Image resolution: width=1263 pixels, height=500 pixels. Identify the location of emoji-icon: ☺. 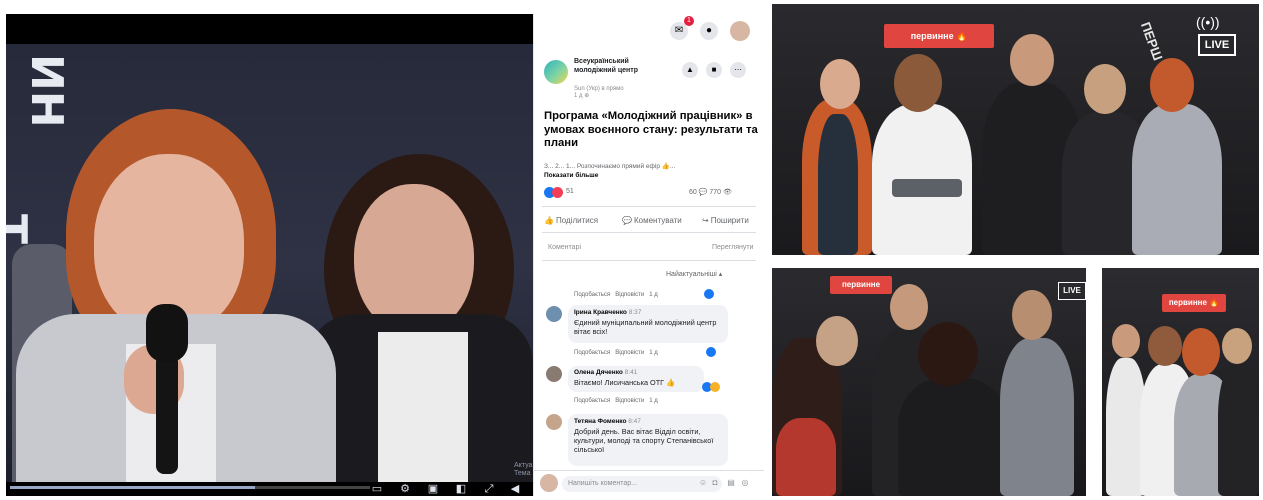
(703, 483).